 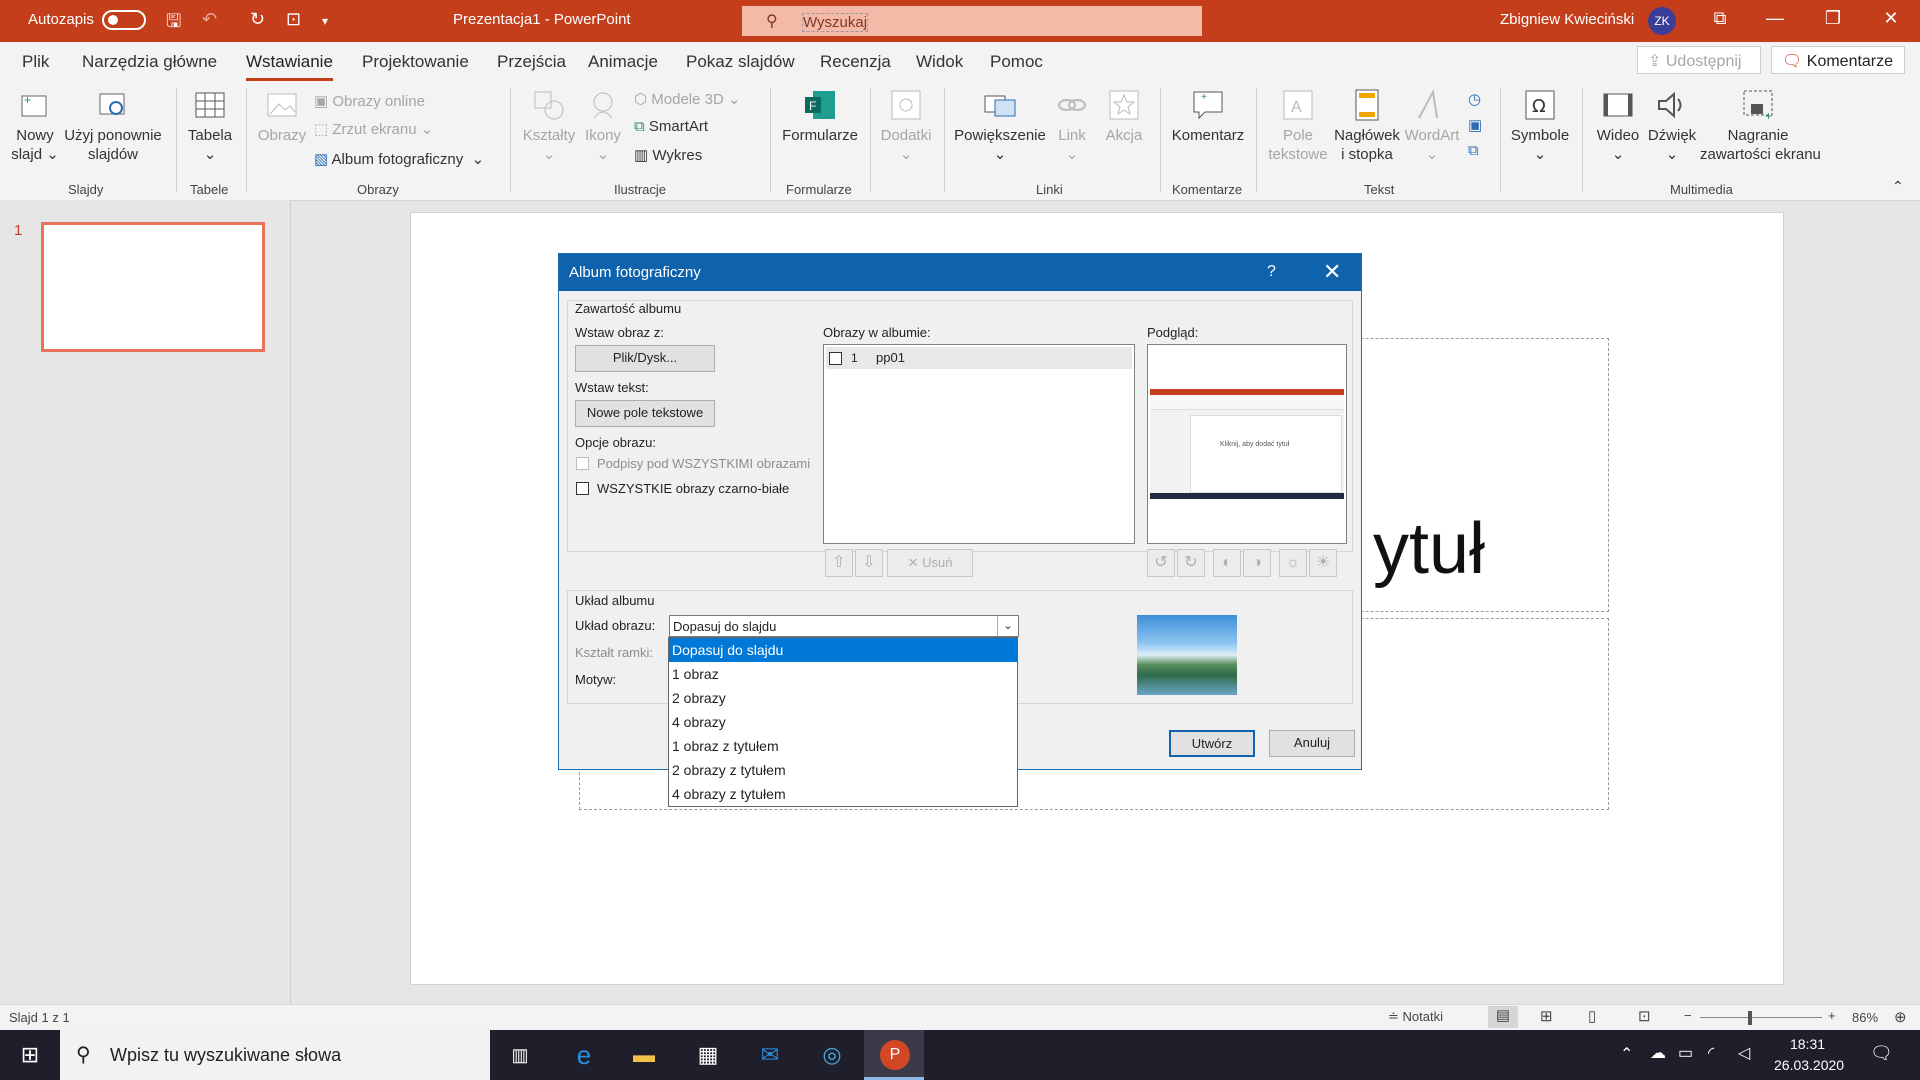 I want to click on list-item: 1 pp01, so click(x=979, y=358).